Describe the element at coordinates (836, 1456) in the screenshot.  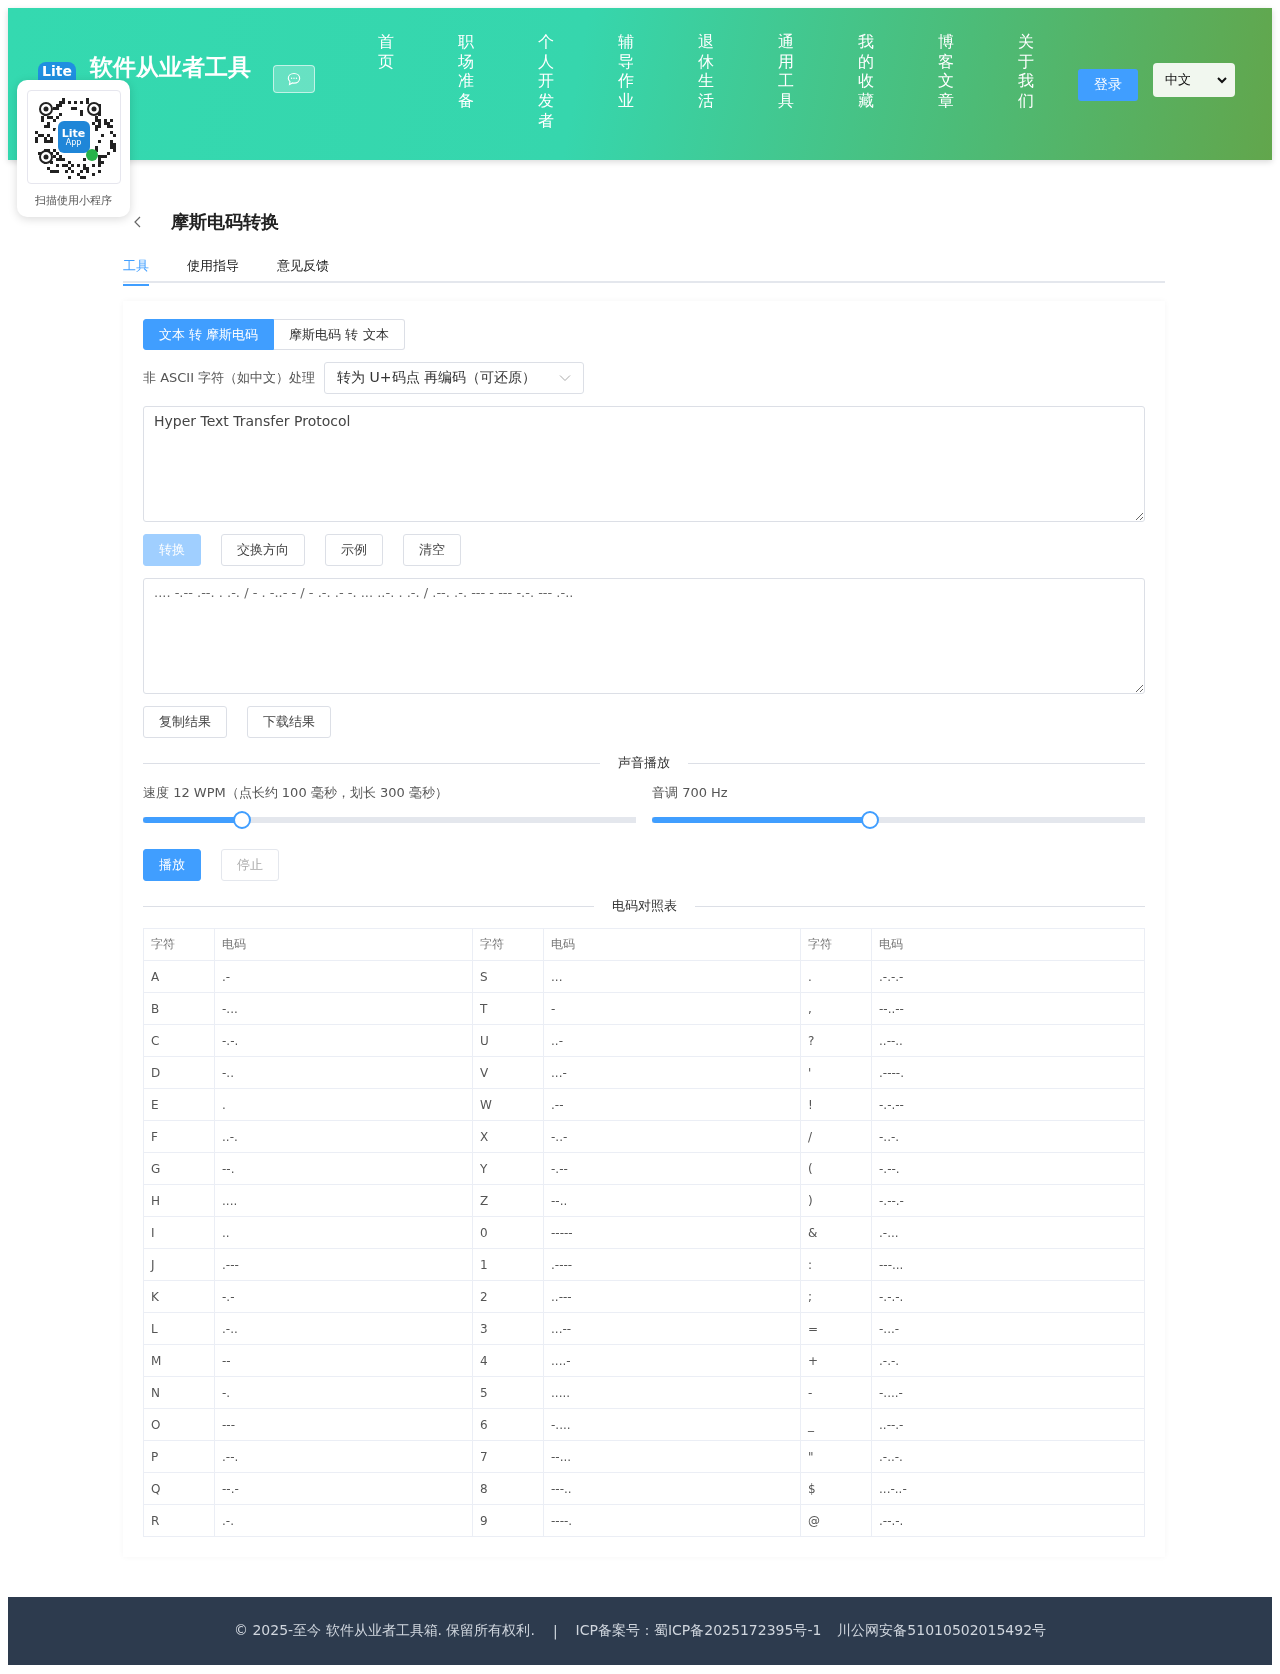
I see `table-cell: "` at that location.